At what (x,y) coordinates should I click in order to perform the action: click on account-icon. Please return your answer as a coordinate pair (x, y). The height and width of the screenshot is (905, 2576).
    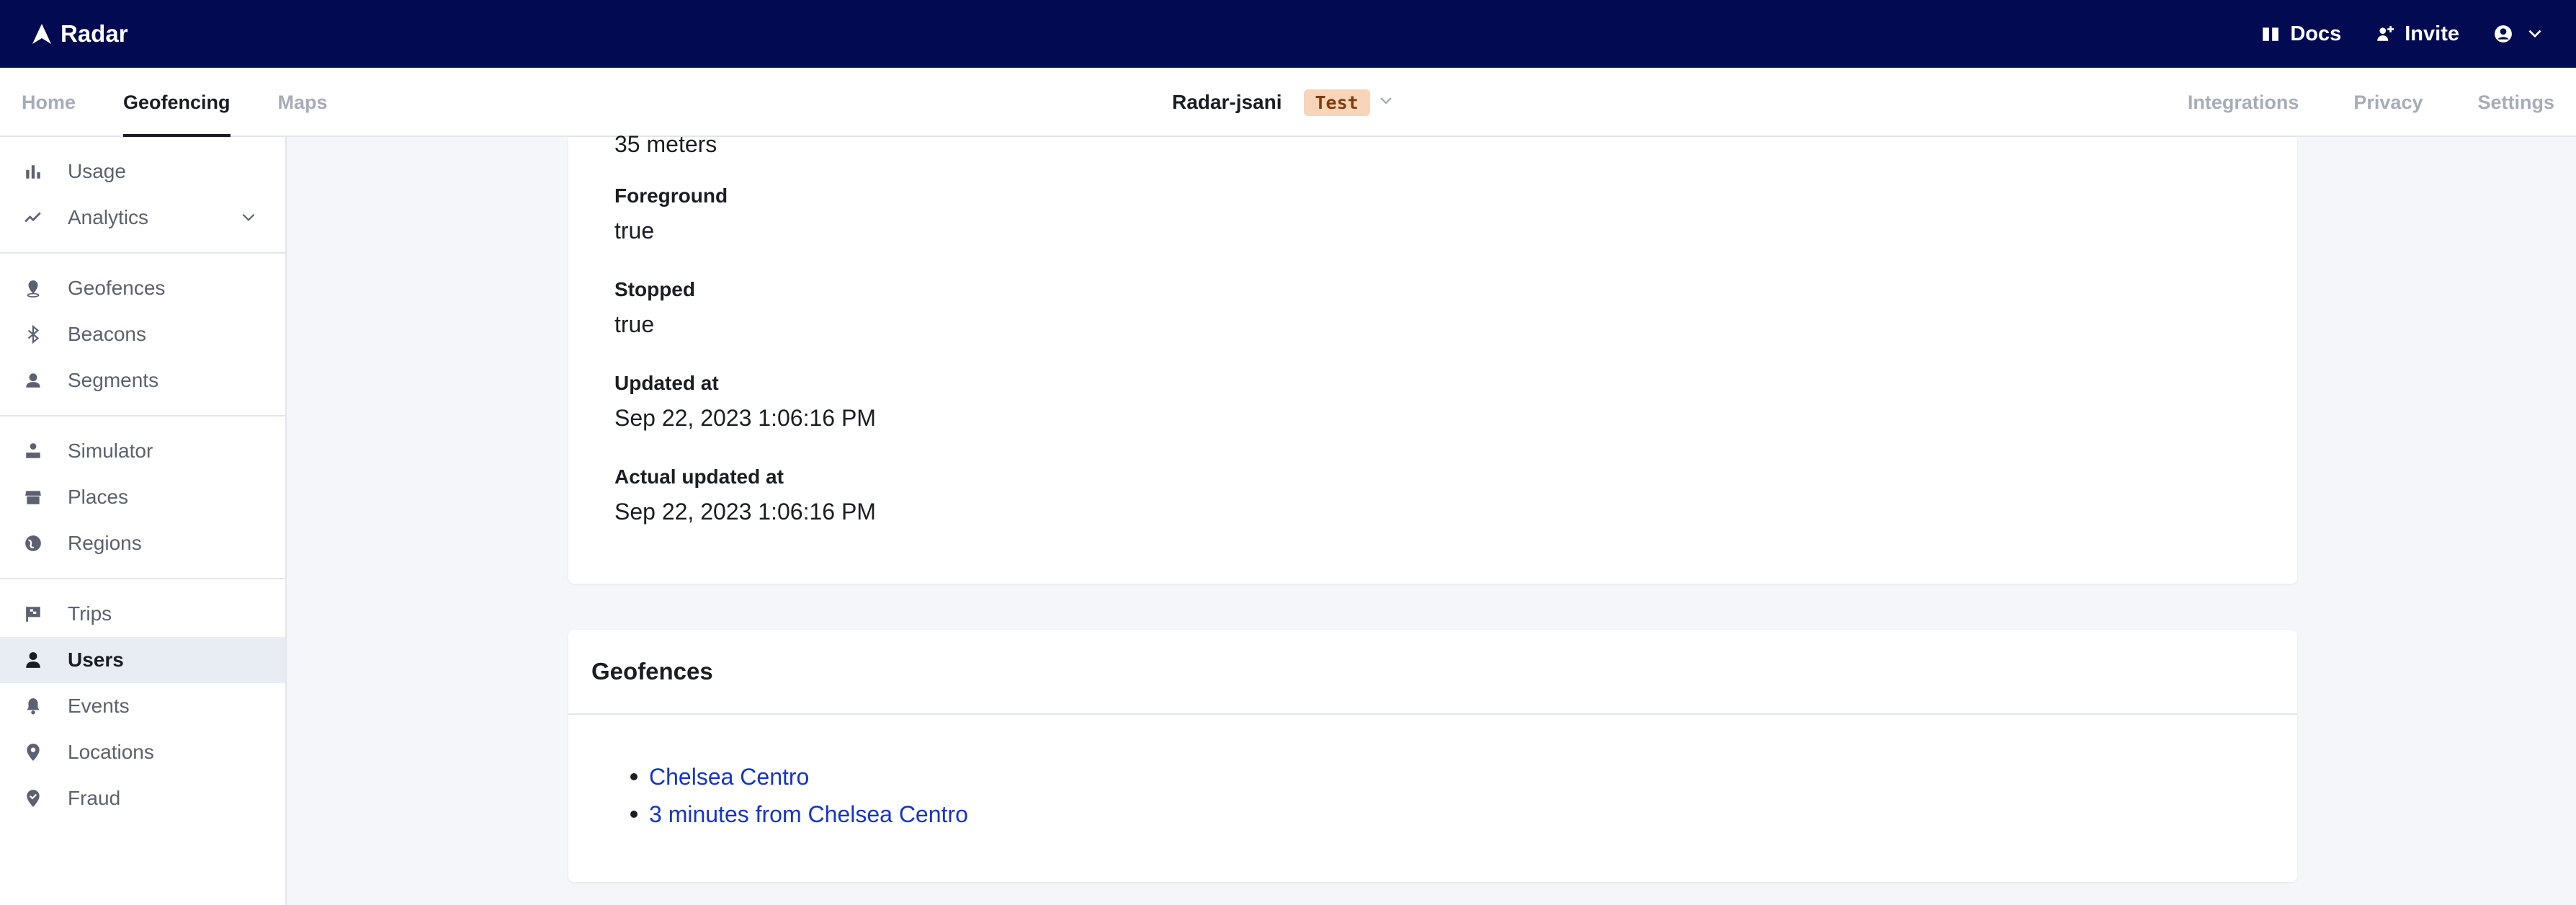
    Looking at the image, I should click on (2503, 34).